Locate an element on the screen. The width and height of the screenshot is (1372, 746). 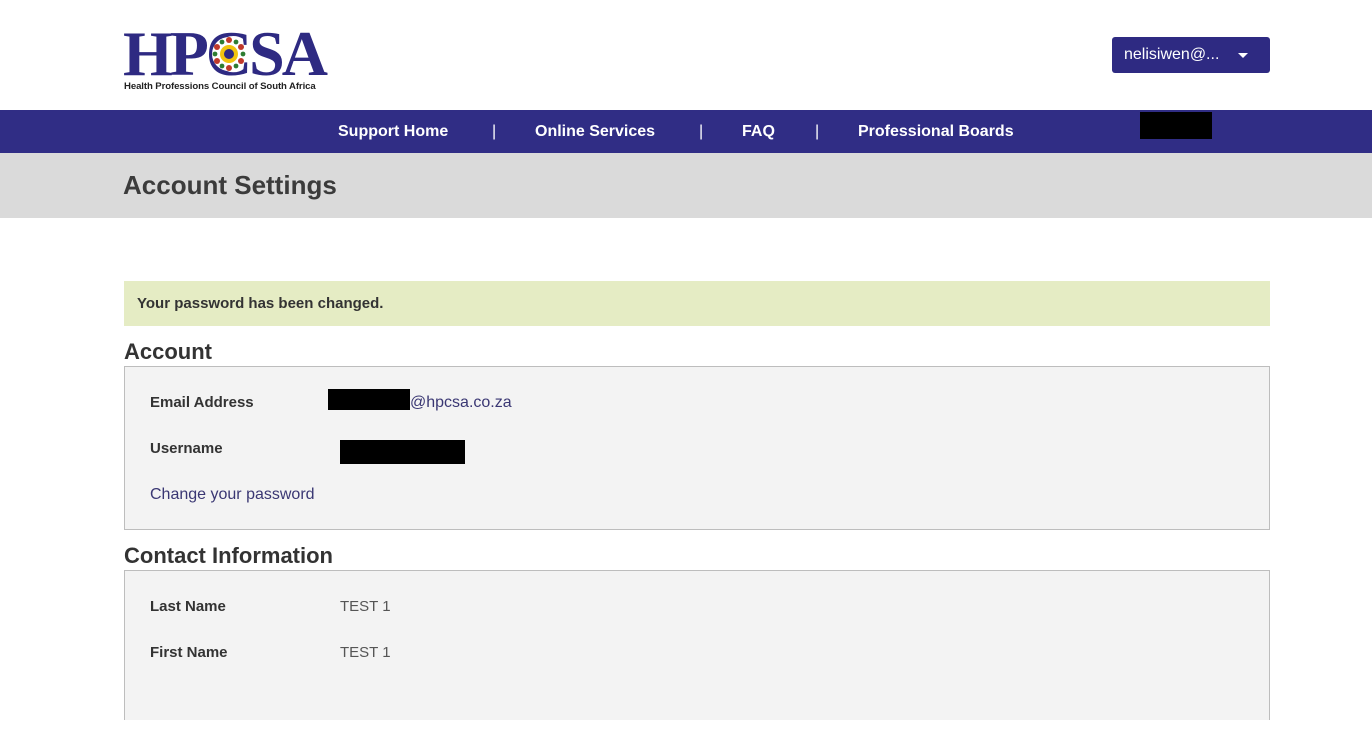
alert-message: Your password has been changed. is located at coordinates (260, 303).